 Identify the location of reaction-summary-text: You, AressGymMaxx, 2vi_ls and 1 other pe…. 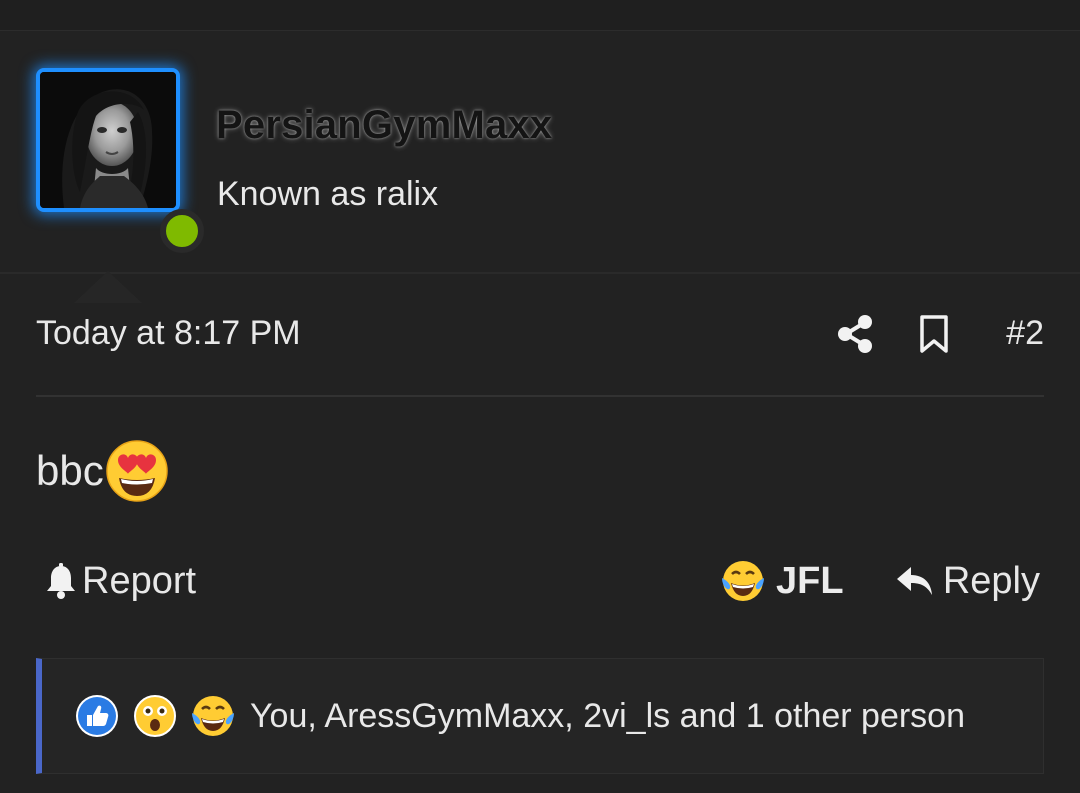
(607, 715).